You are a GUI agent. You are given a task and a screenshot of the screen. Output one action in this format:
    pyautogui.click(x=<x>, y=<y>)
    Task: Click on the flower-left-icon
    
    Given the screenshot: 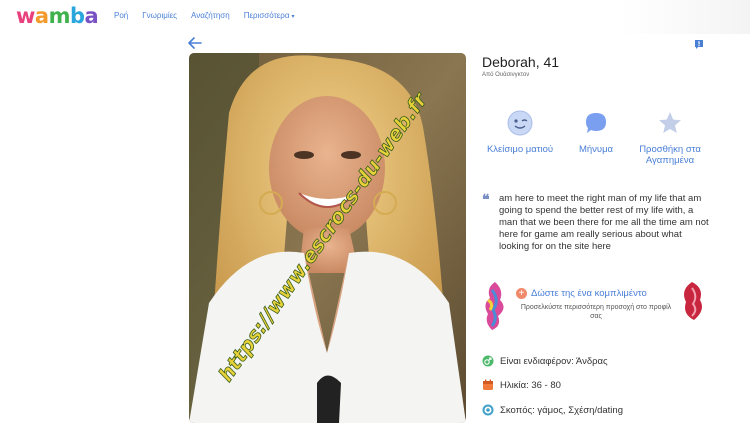 What is the action you would take?
    pyautogui.click(x=494, y=306)
    